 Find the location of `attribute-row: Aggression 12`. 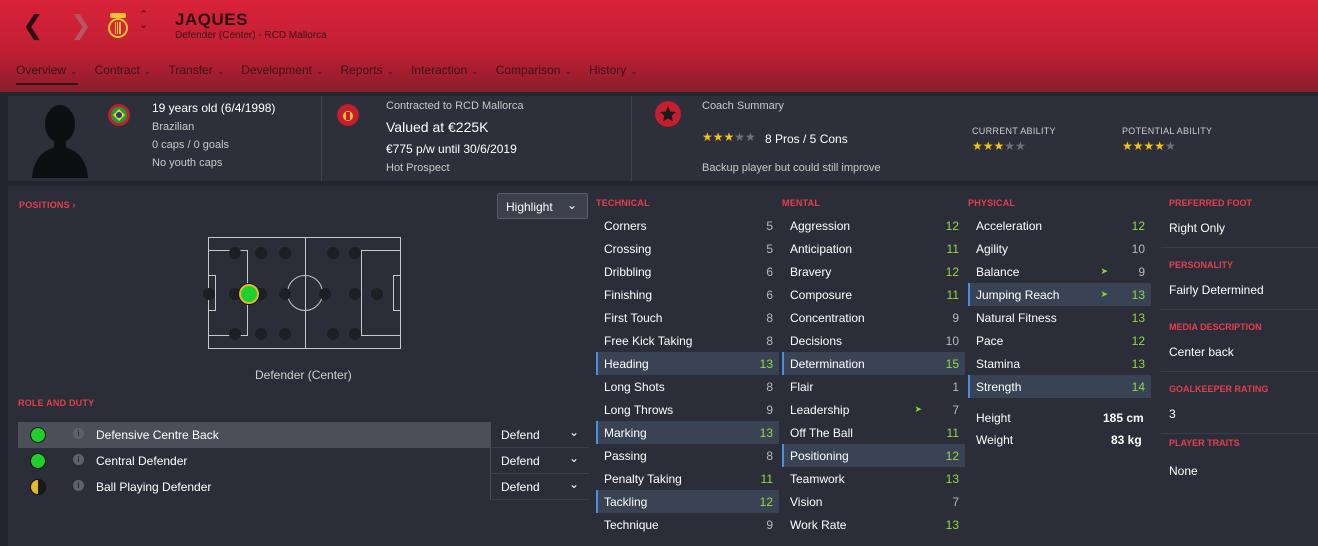

attribute-row: Aggression 12 is located at coordinates (873, 225).